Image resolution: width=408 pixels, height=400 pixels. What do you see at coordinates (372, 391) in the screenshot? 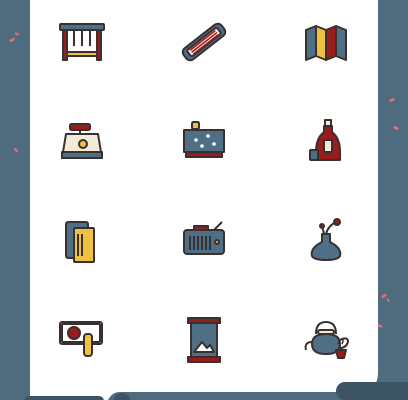
I see `bottom-right-bar` at bounding box center [372, 391].